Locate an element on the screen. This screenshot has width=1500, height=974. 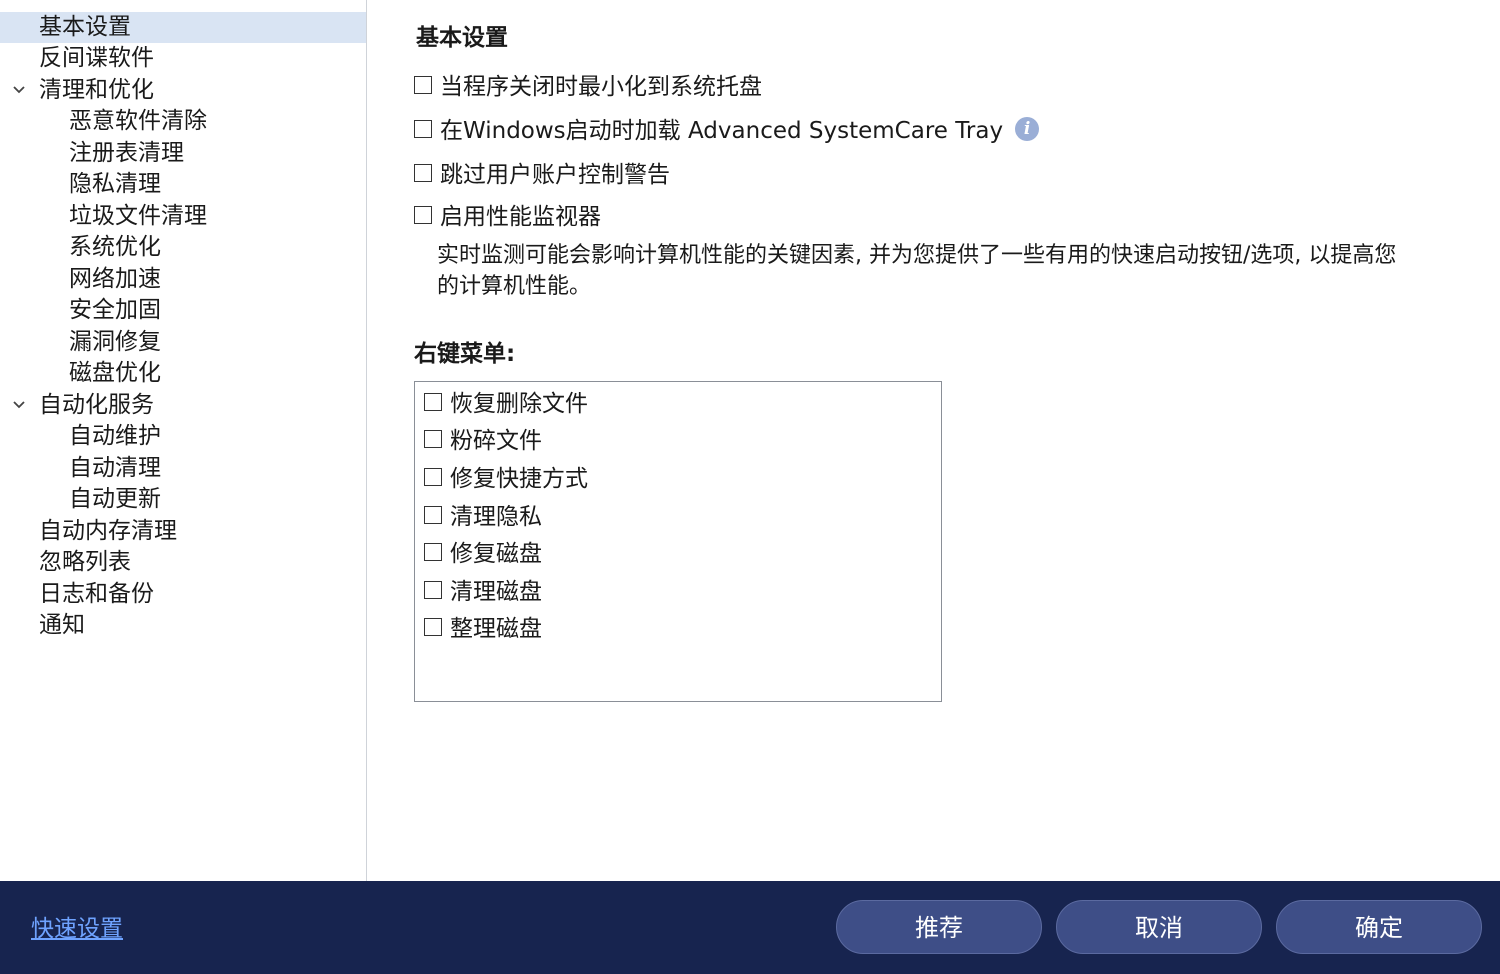
sidebar-item-label: 通知 is located at coordinates (62, 625).